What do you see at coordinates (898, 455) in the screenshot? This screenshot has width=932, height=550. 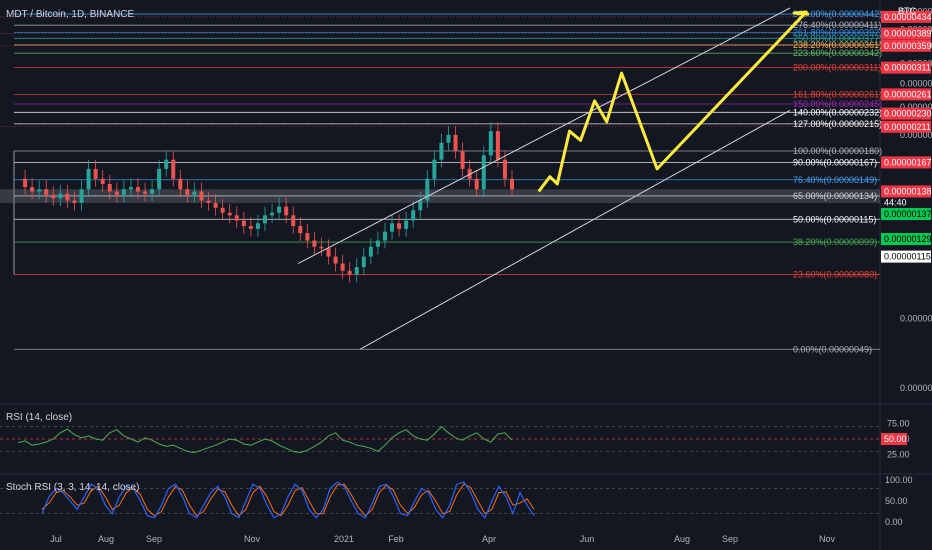 I see `rsi-tick: 25.00` at bounding box center [898, 455].